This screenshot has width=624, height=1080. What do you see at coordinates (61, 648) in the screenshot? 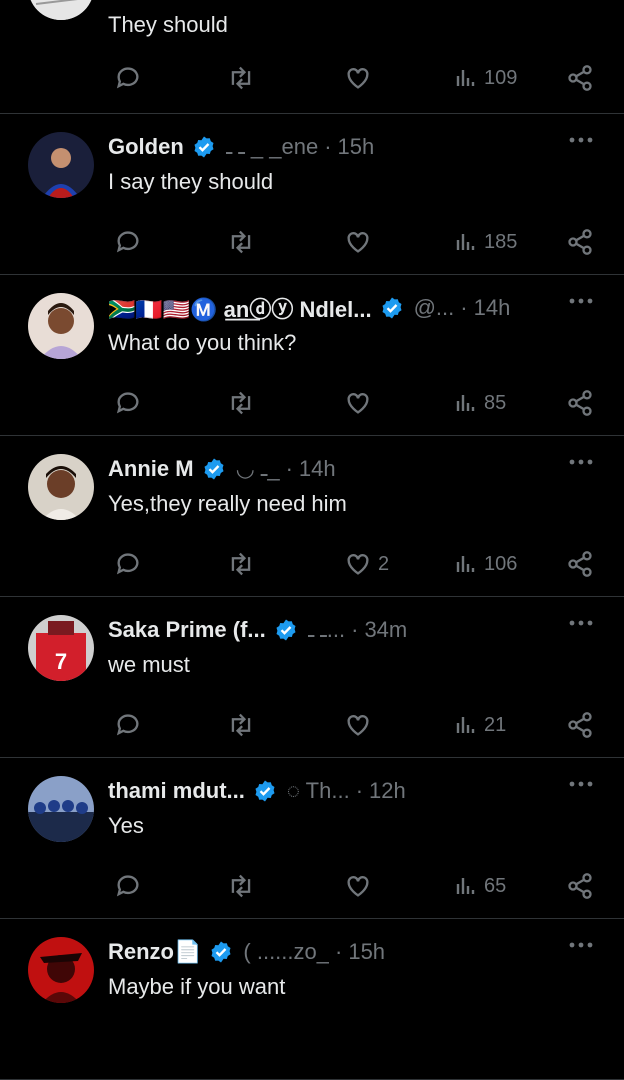
I see `avatar: 7` at bounding box center [61, 648].